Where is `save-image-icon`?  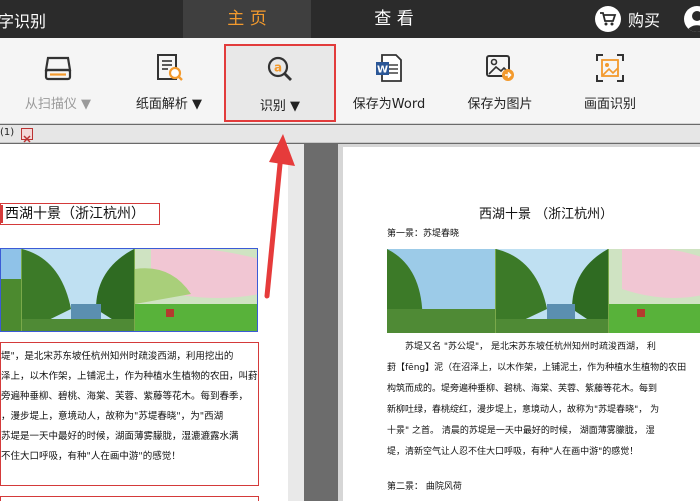 save-image-icon is located at coordinates (500, 68).